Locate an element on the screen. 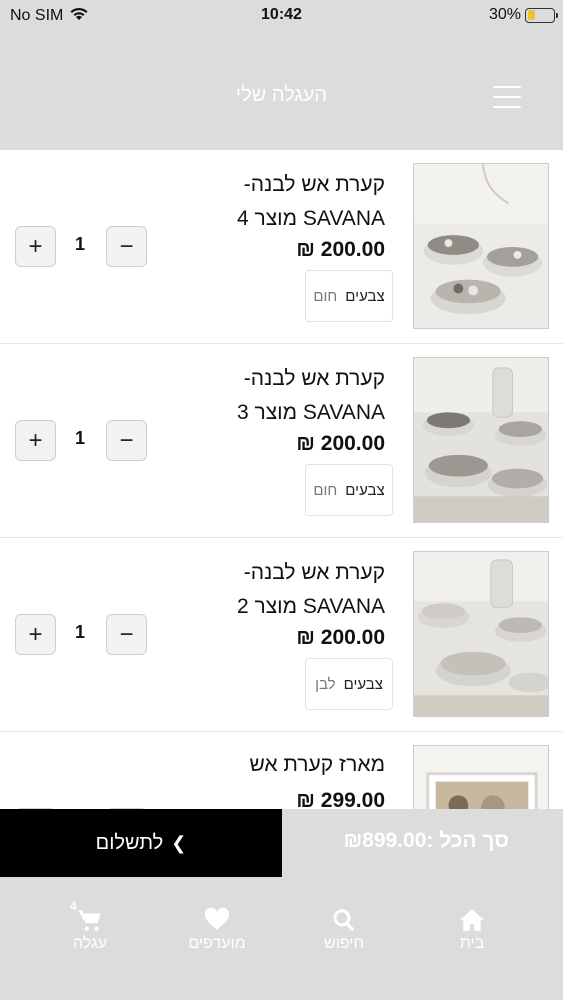  tab-search: חיפוש is located at coordinates (344, 930).